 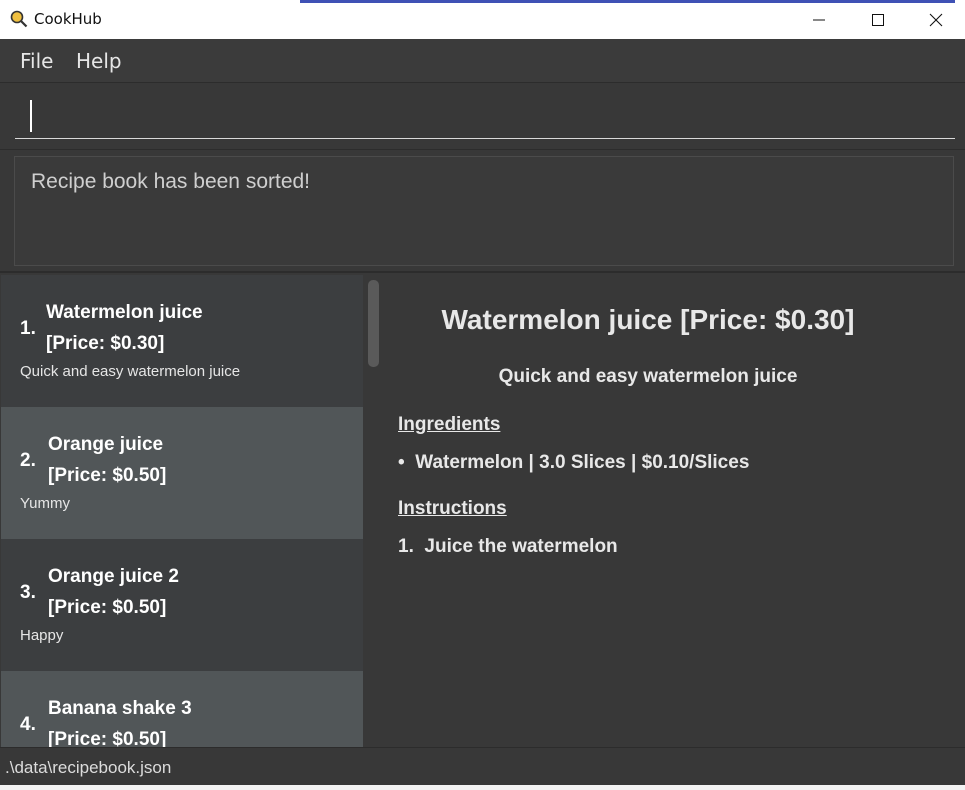 I want to click on list-scrollbar, so click(x=373, y=511).